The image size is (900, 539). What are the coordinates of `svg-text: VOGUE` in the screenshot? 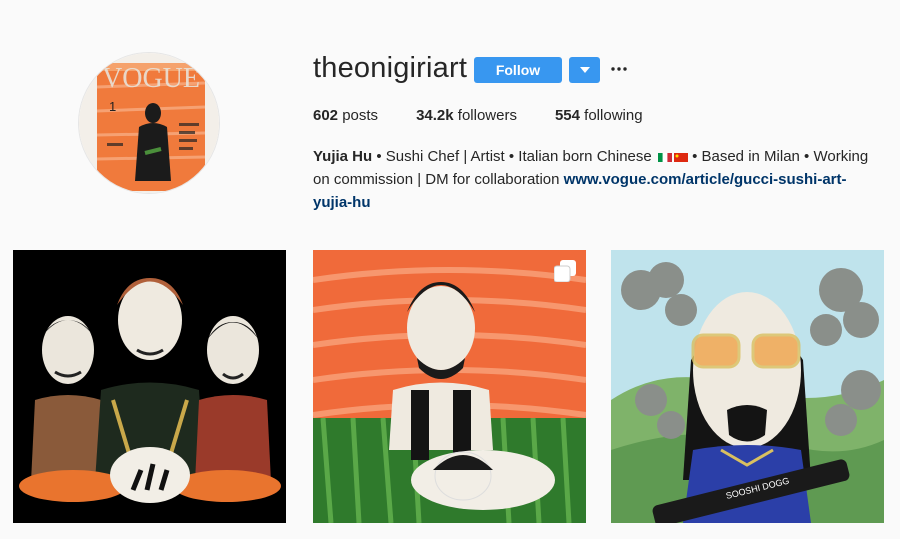 It's located at (151, 78).